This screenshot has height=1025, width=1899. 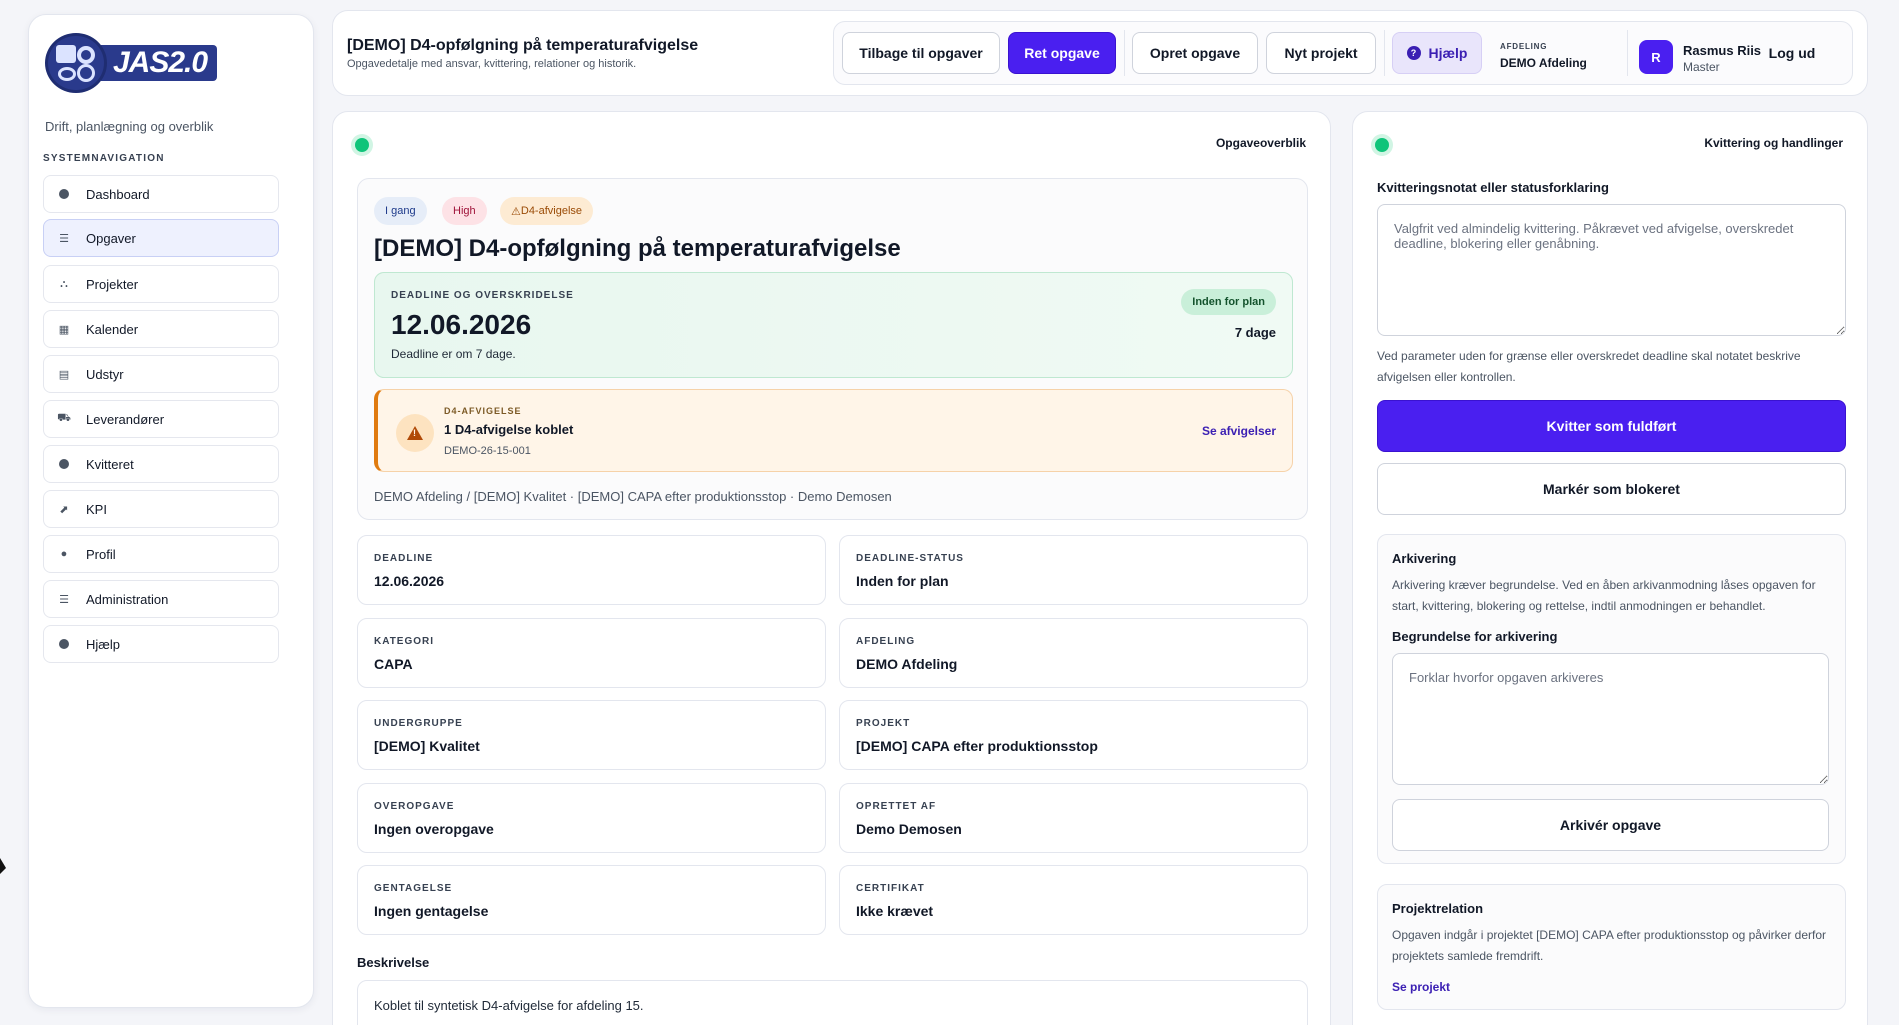 What do you see at coordinates (393, 962) in the screenshot?
I see `description-heading: Beskrivelse` at bounding box center [393, 962].